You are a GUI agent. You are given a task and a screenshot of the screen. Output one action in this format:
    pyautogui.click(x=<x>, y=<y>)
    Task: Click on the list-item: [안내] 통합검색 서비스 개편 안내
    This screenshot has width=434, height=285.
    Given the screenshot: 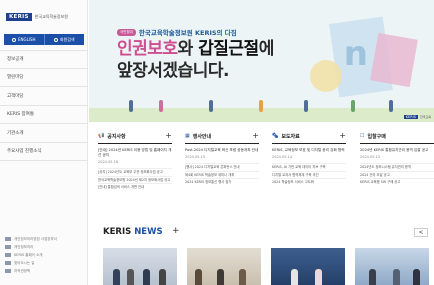 What is the action you would take?
    pyautogui.click(x=135, y=187)
    